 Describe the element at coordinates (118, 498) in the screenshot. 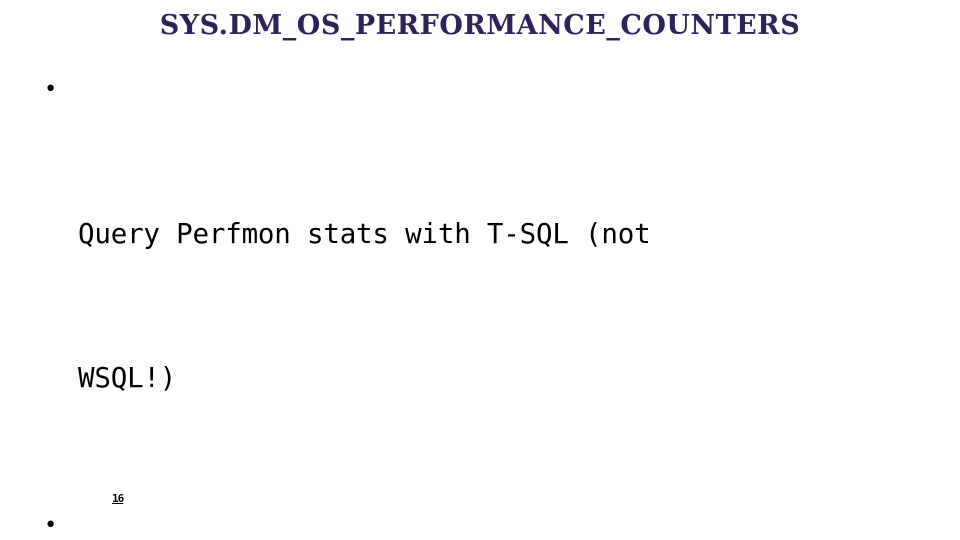

I see `slide-number: 16` at that location.